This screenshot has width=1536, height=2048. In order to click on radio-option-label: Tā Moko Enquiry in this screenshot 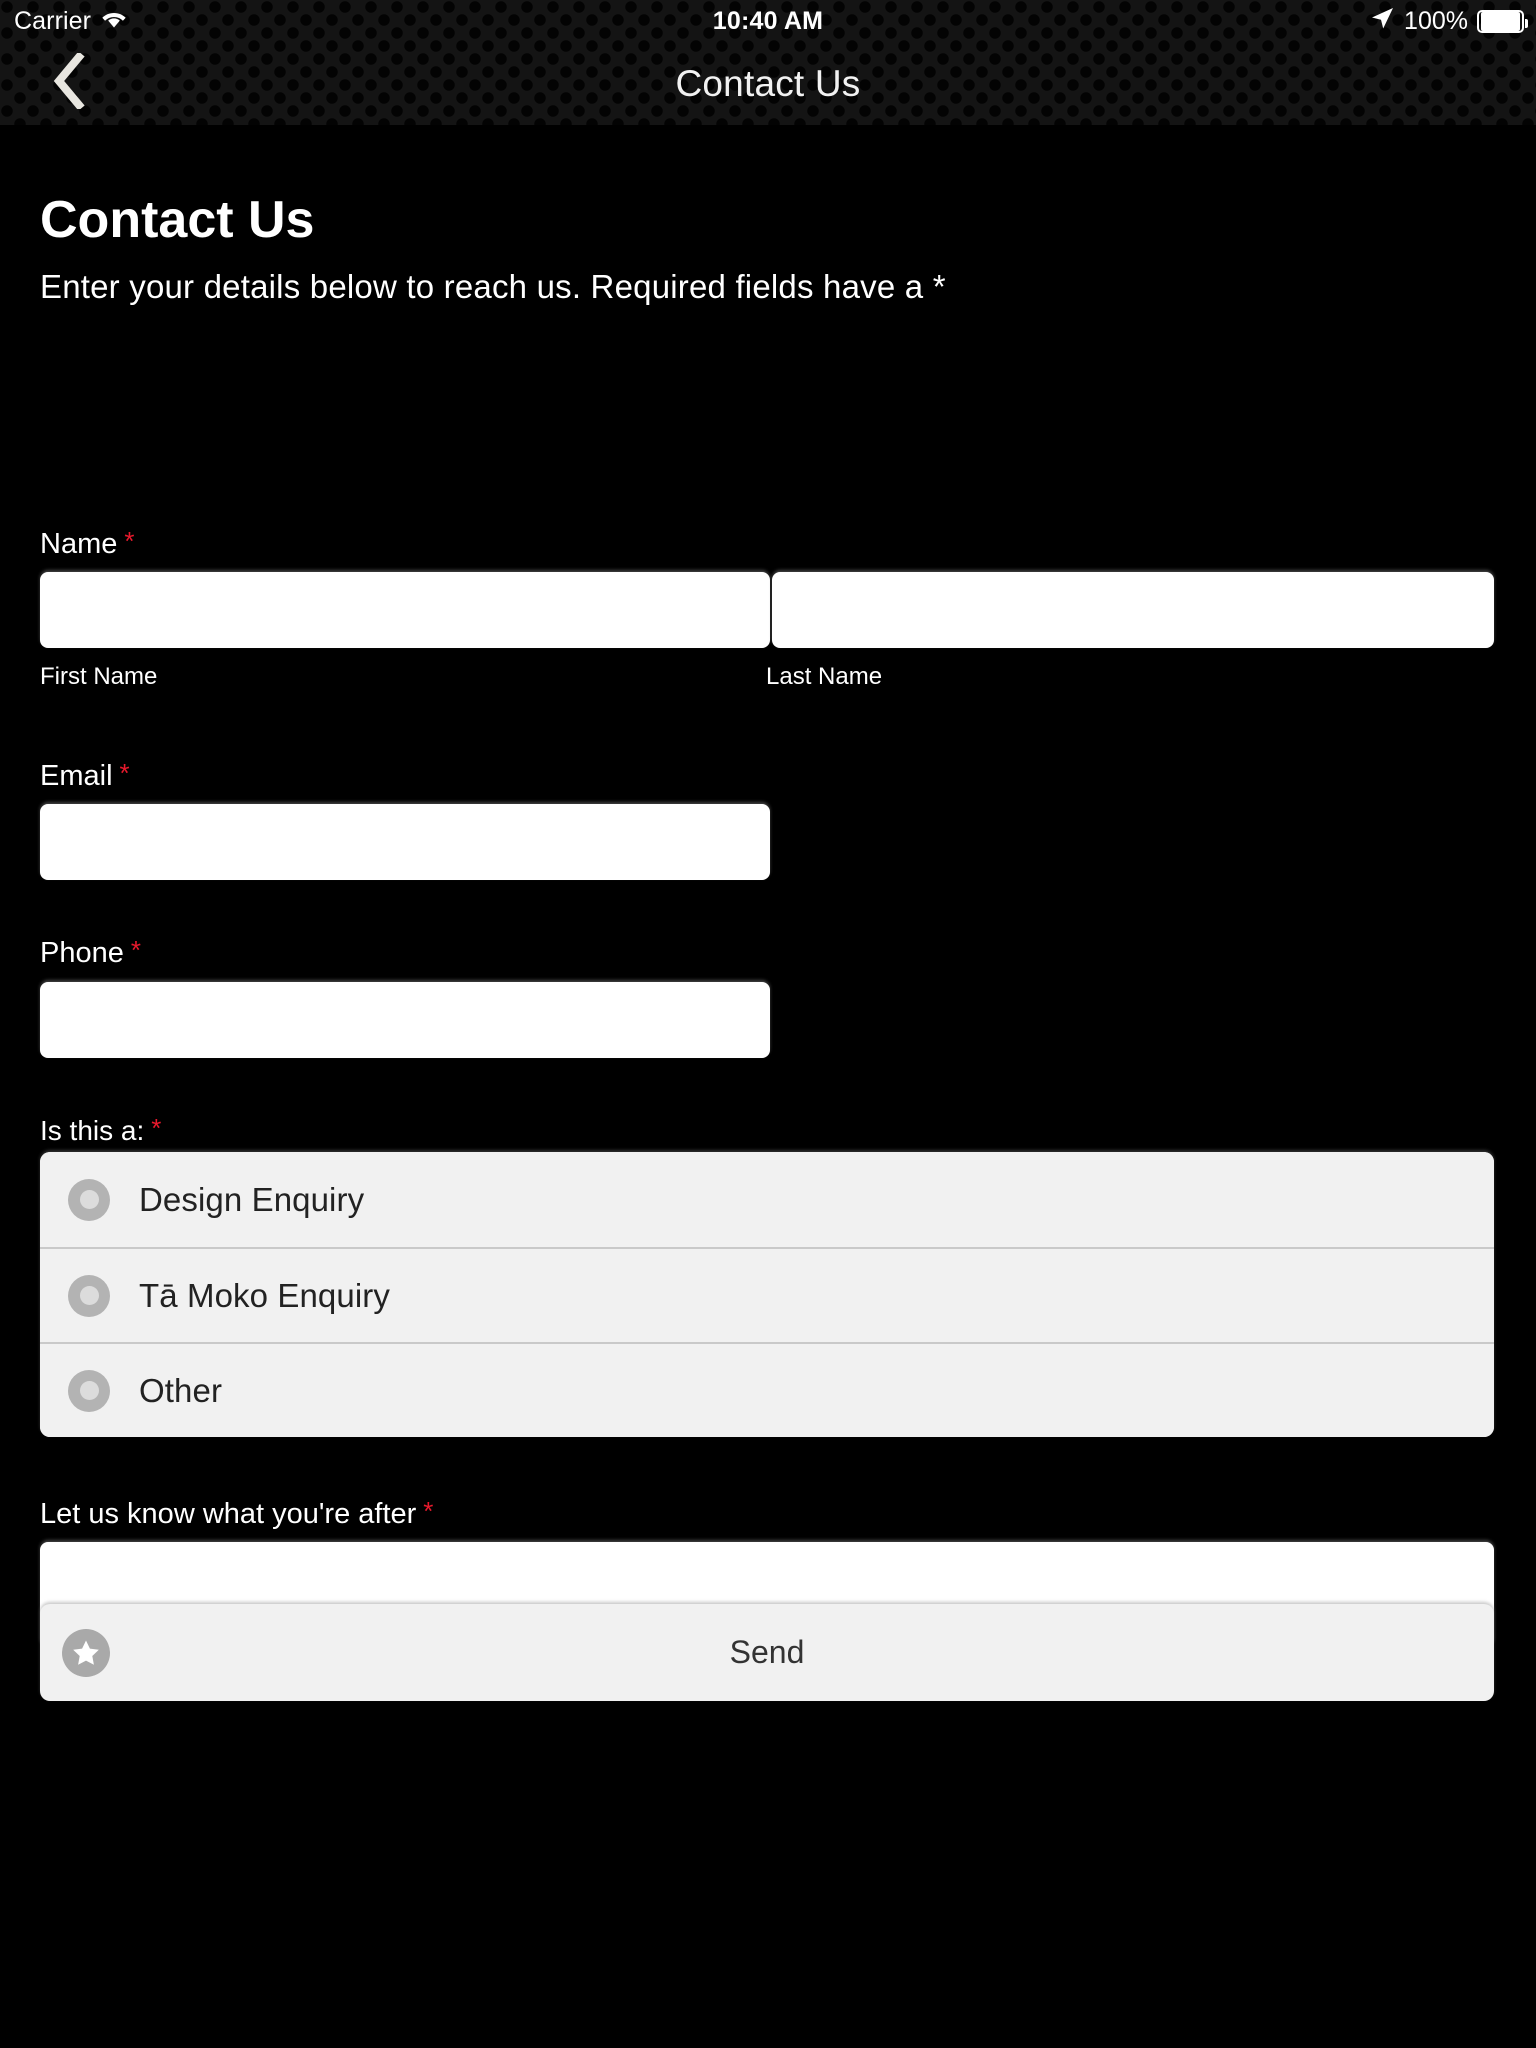, I will do `click(264, 1295)`.